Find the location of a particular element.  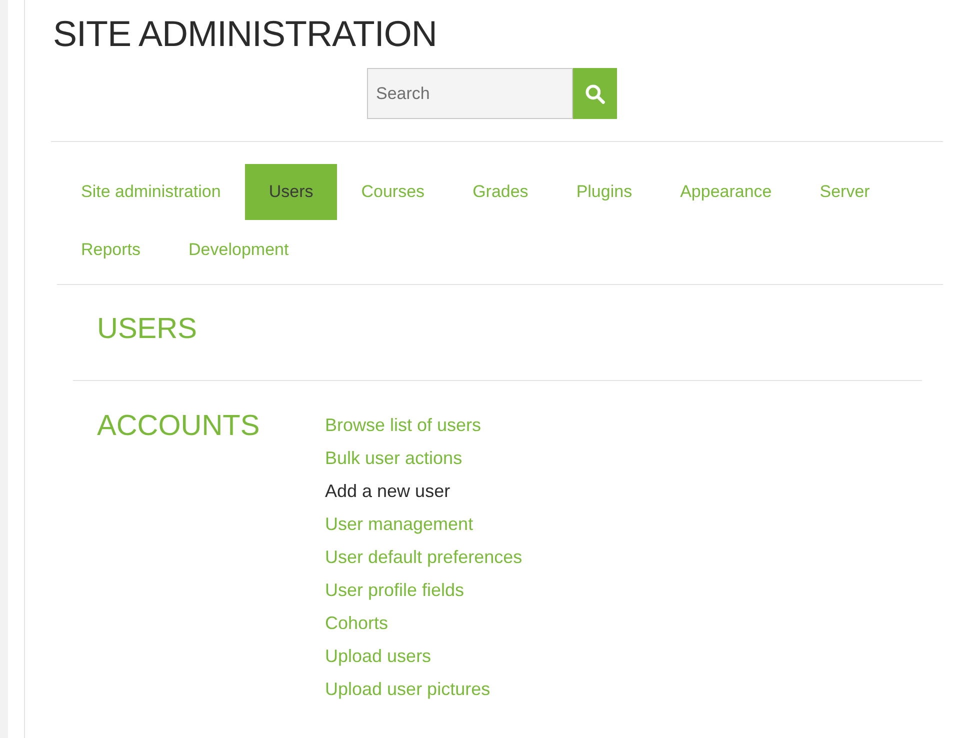

nav-tab: Development is located at coordinates (238, 250).